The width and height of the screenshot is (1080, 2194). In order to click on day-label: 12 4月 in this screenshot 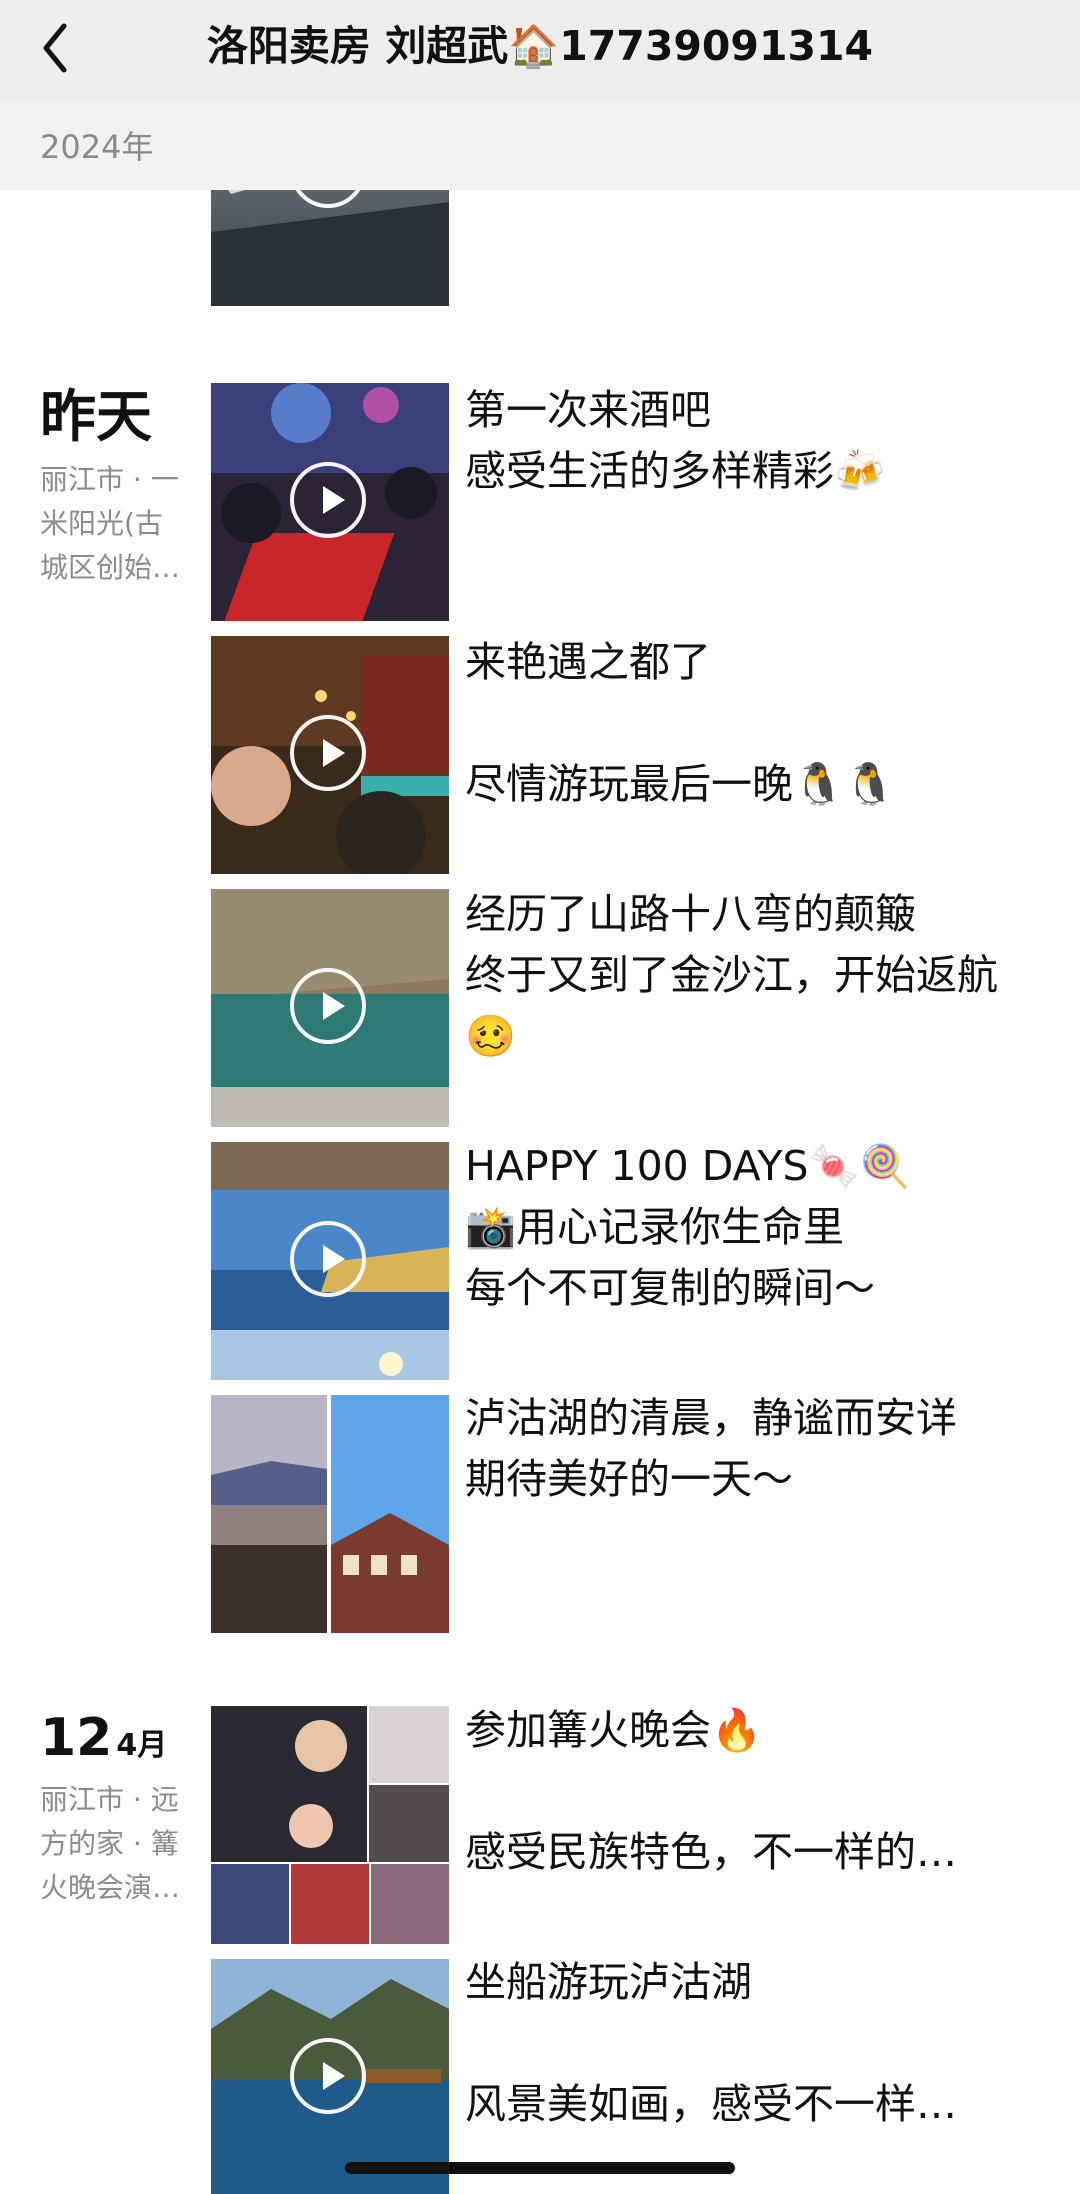, I will do `click(103, 1742)`.